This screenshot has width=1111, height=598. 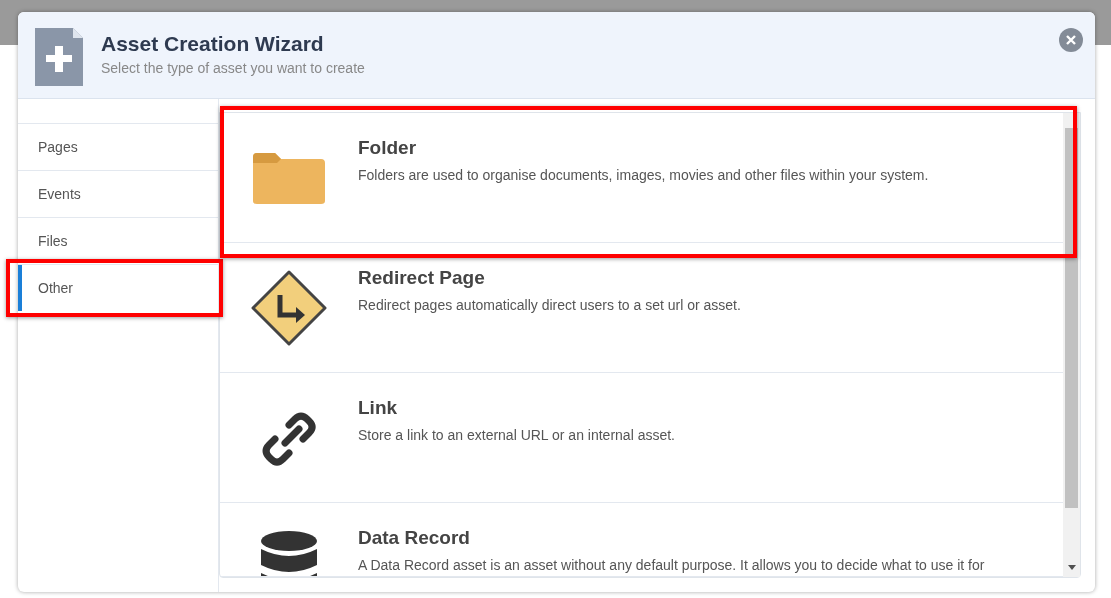 What do you see at coordinates (118, 194) in the screenshot?
I see `category-item: Events` at bounding box center [118, 194].